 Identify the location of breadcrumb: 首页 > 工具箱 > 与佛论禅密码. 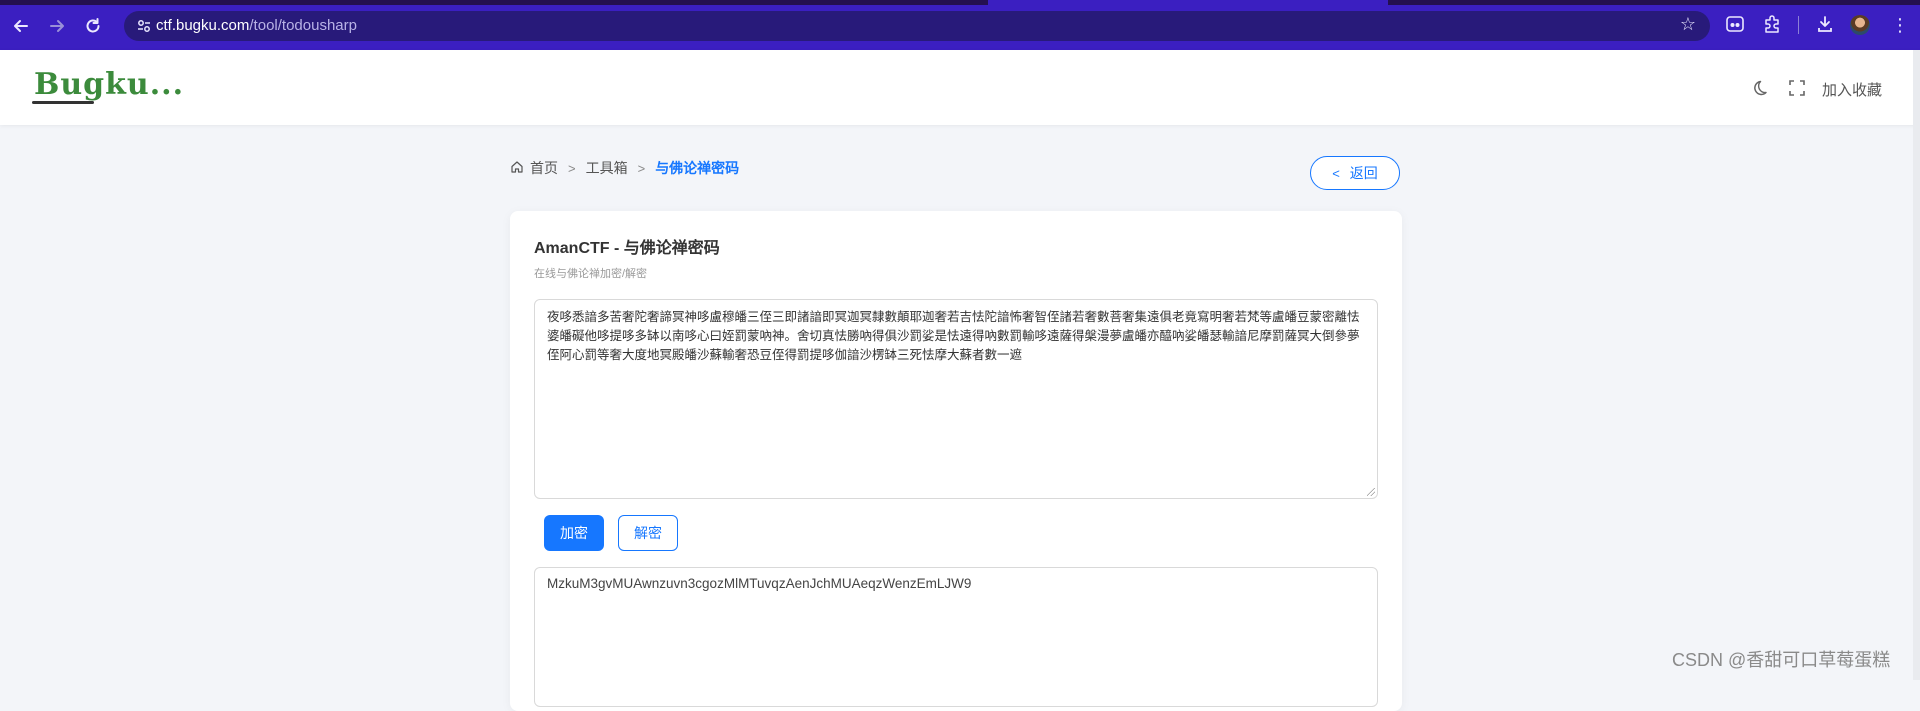
(624, 168).